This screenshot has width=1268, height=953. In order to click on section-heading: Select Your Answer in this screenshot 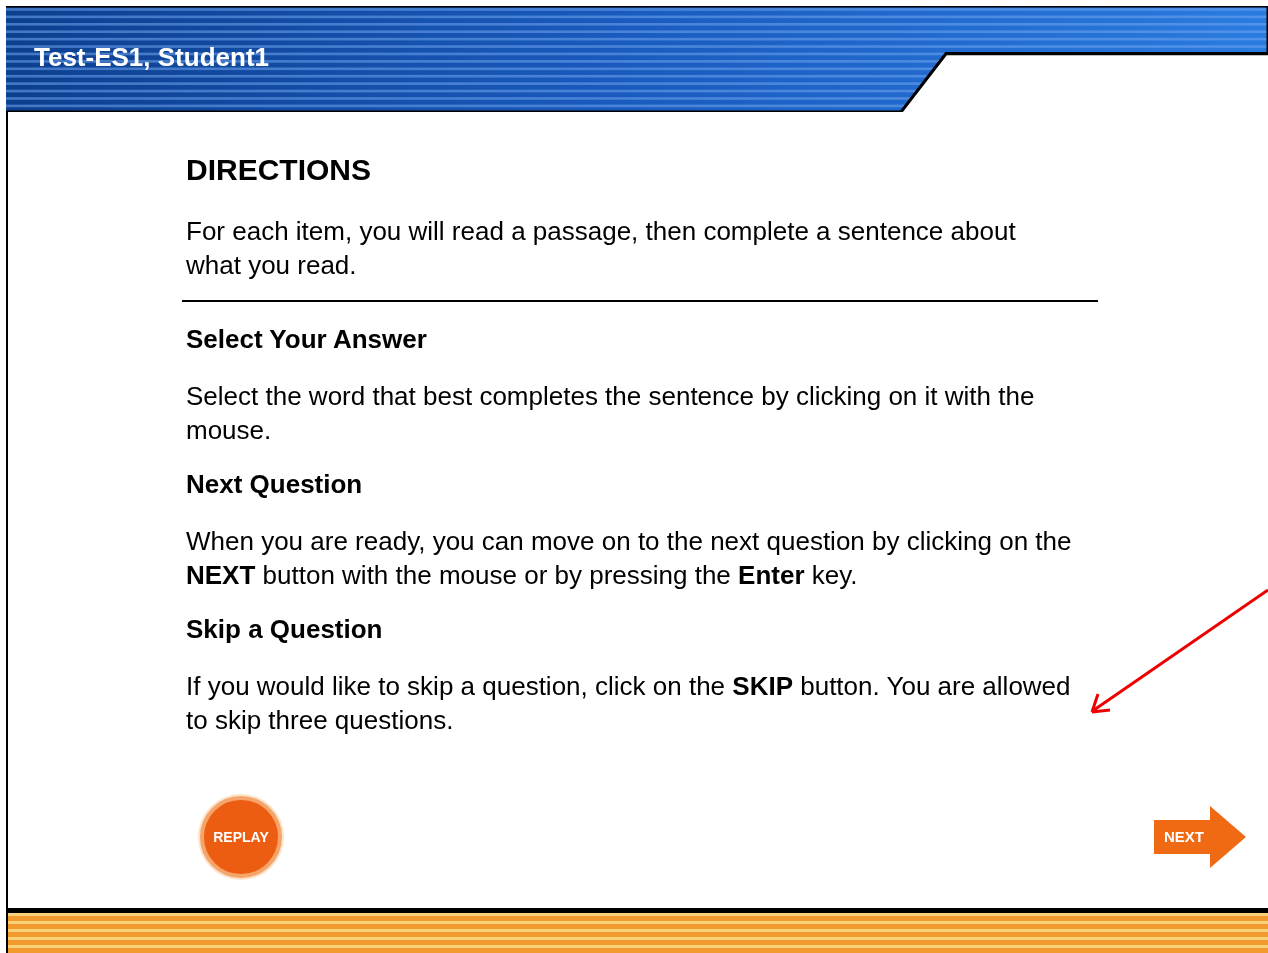, I will do `click(306, 339)`.